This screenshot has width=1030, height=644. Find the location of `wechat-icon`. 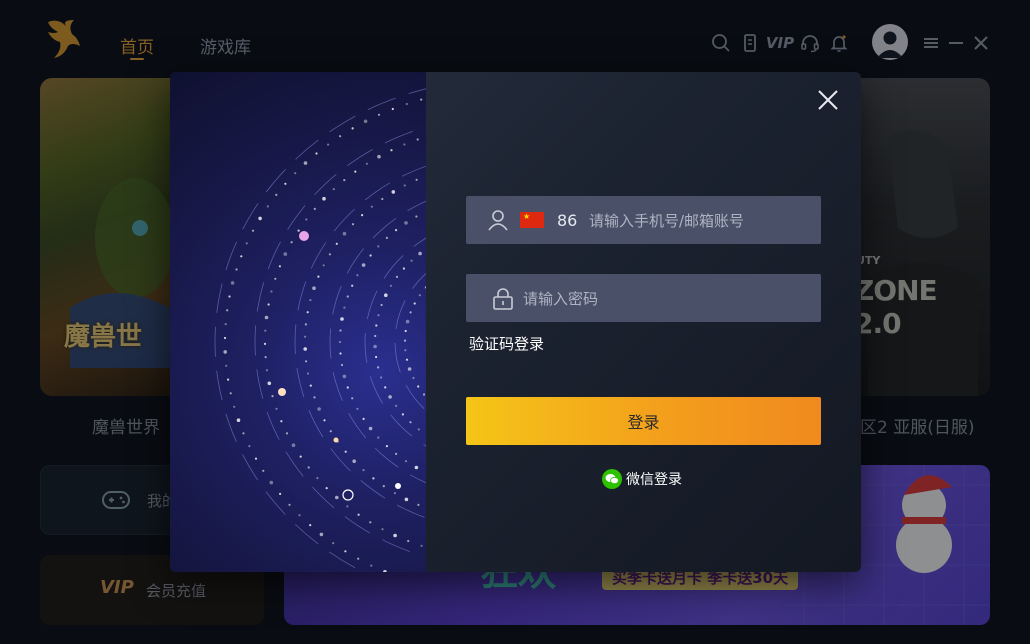

wechat-icon is located at coordinates (612, 479).